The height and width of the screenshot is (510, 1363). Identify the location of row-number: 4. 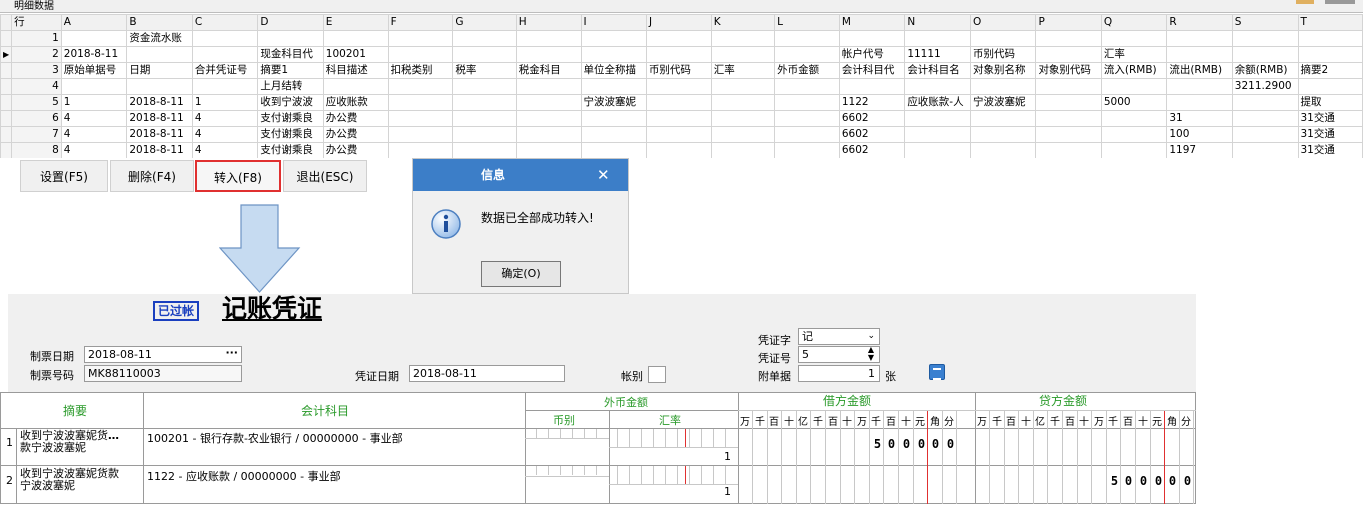
(36, 86).